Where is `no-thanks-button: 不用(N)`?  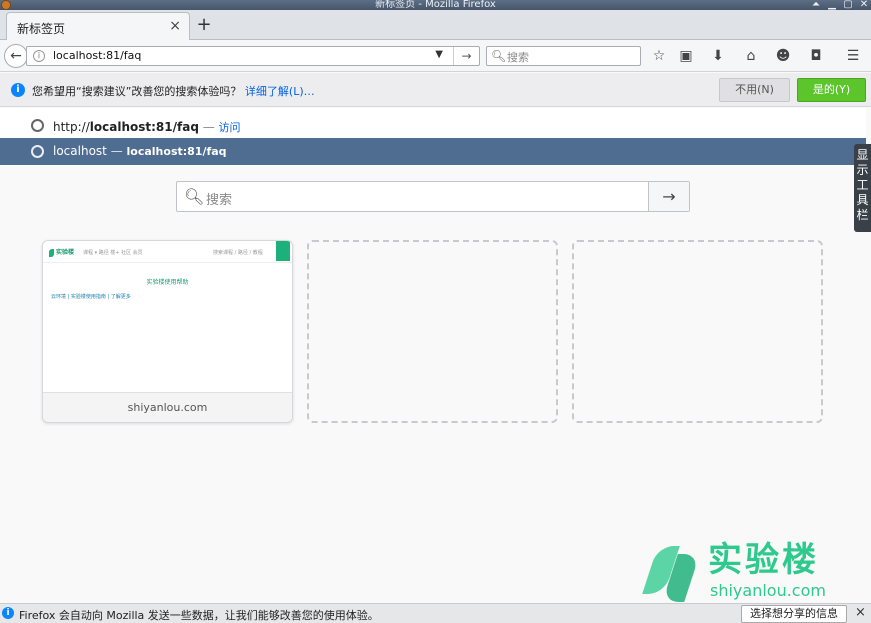
no-thanks-button: 不用(N) is located at coordinates (754, 90).